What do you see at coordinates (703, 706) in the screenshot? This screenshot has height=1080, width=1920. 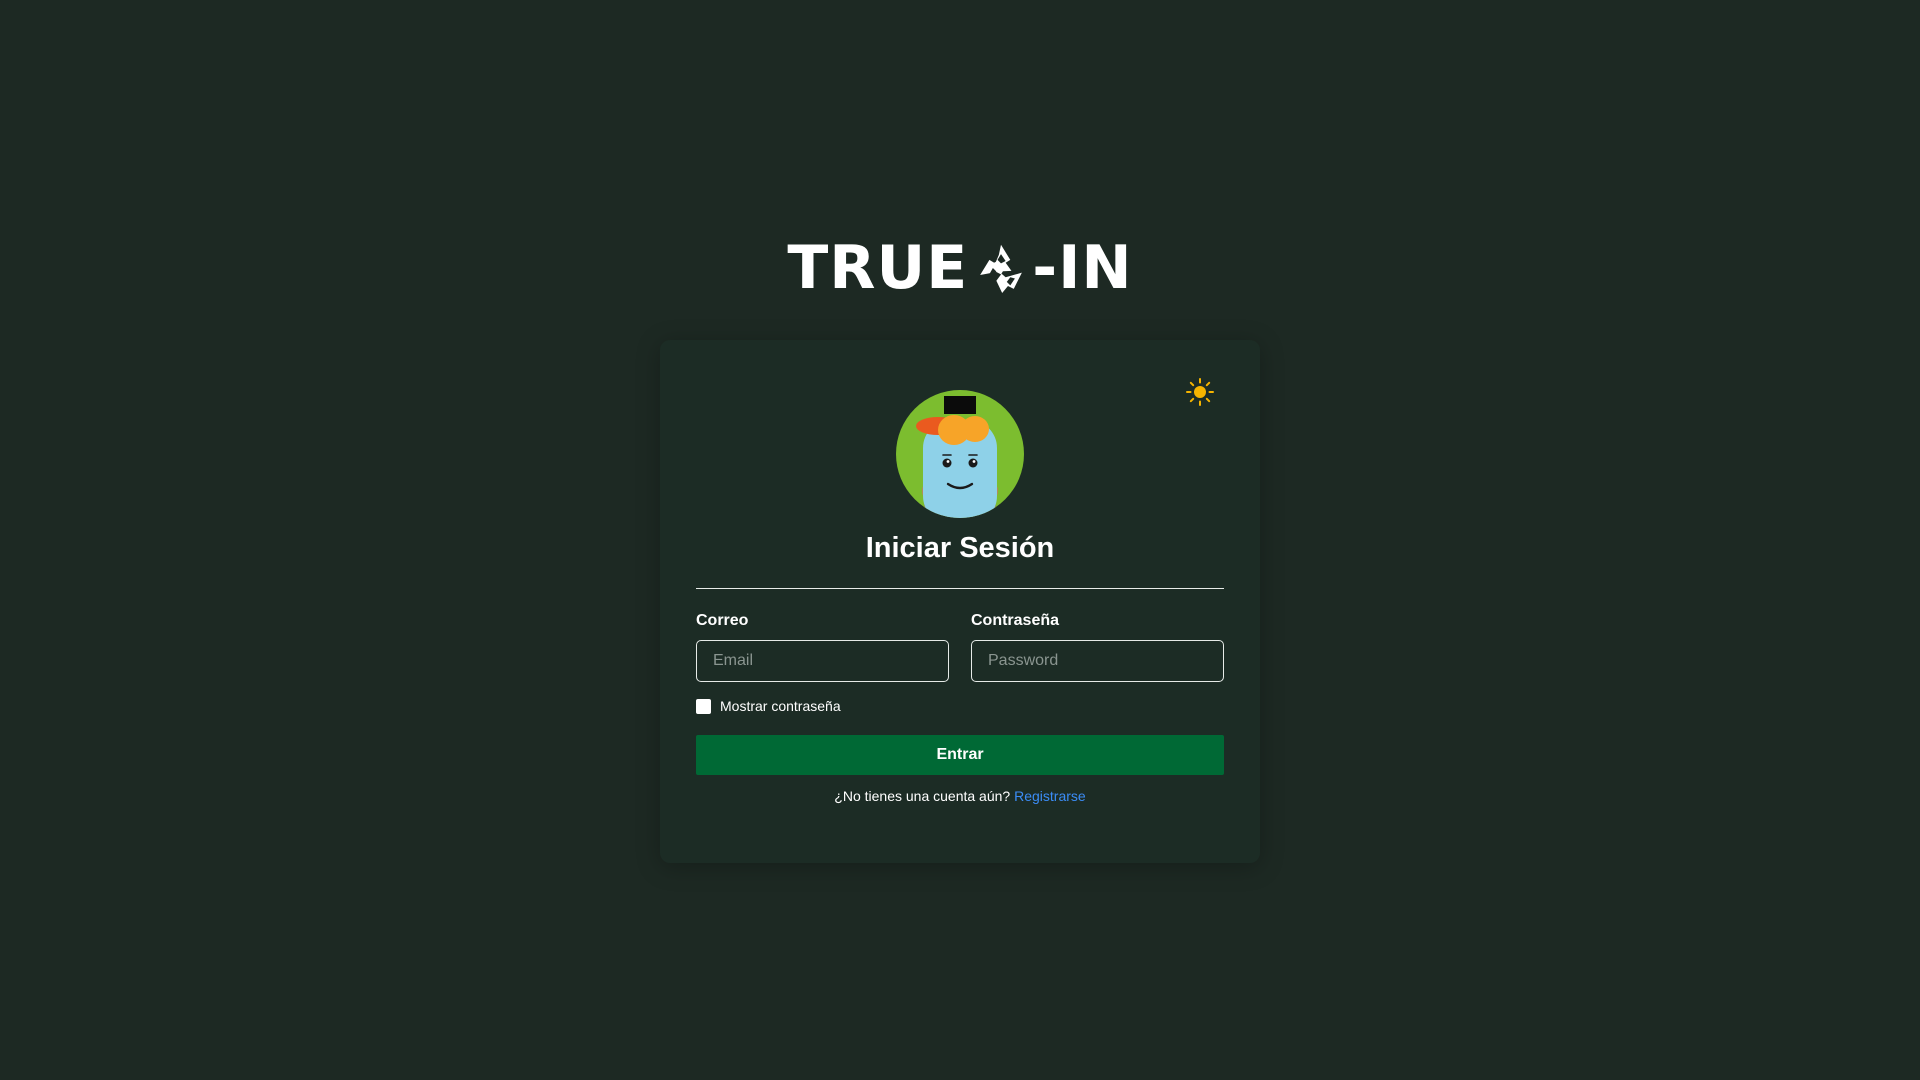 I see `show-password-checkbox` at bounding box center [703, 706].